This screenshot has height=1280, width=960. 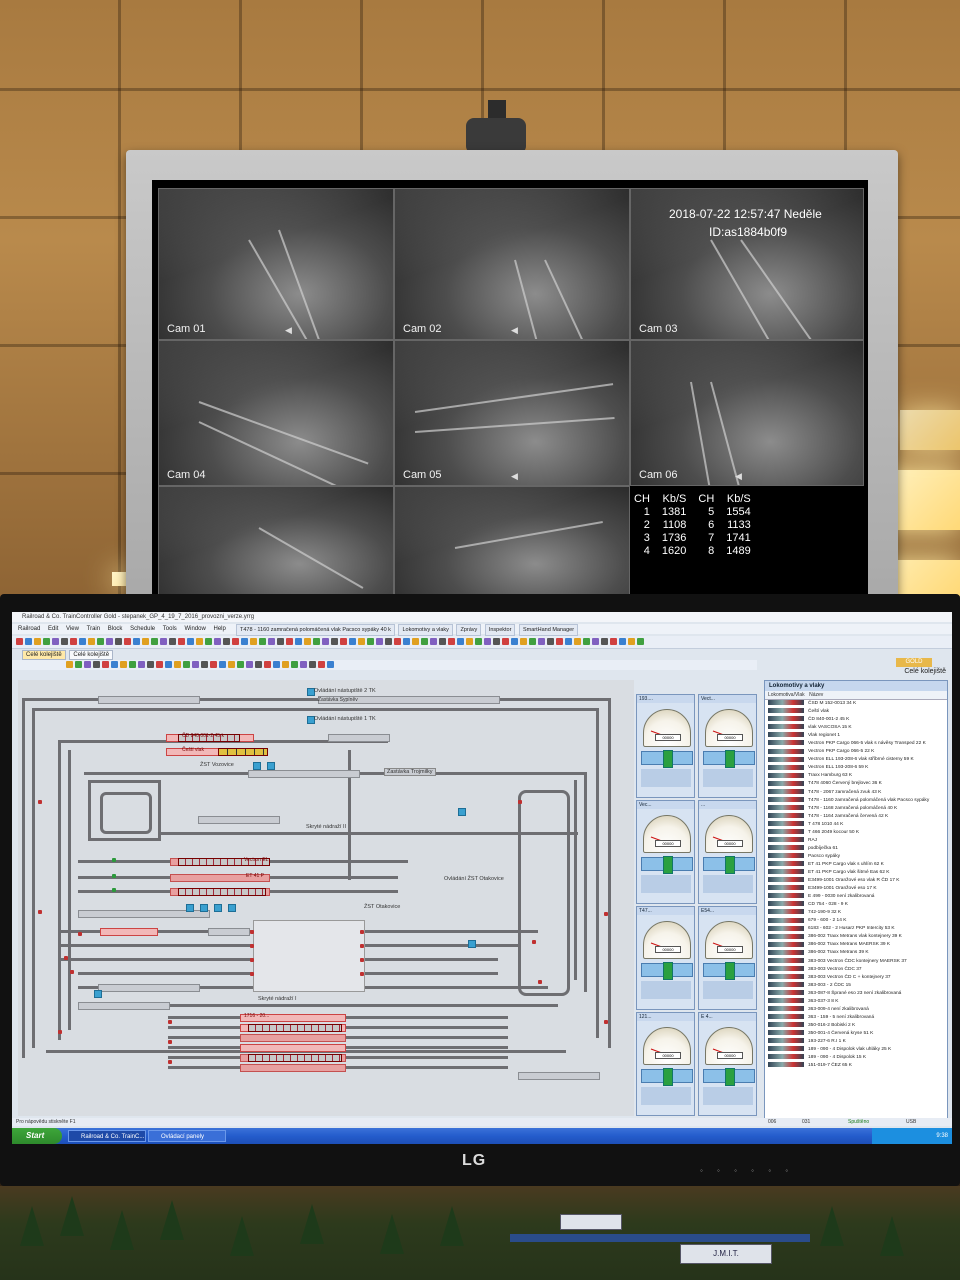 What do you see at coordinates (856, 1050) in the screenshot?
I see `loco-list-item: 189 - 090 - 4 Dispolok vlak uhláky 25 K` at bounding box center [856, 1050].